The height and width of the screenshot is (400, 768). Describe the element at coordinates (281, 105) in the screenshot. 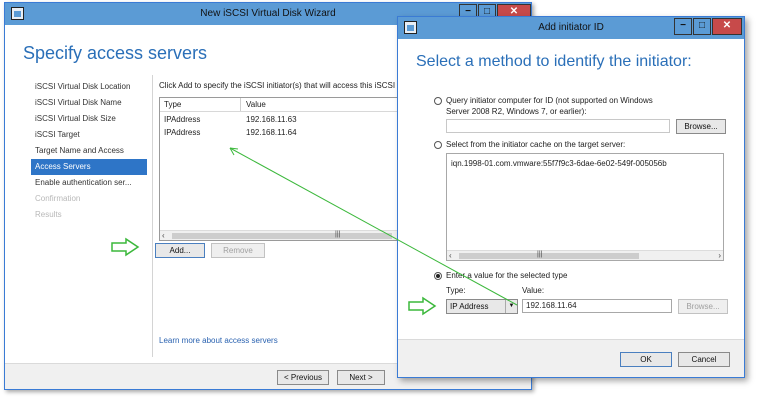

I see `table-header: Type Value` at that location.